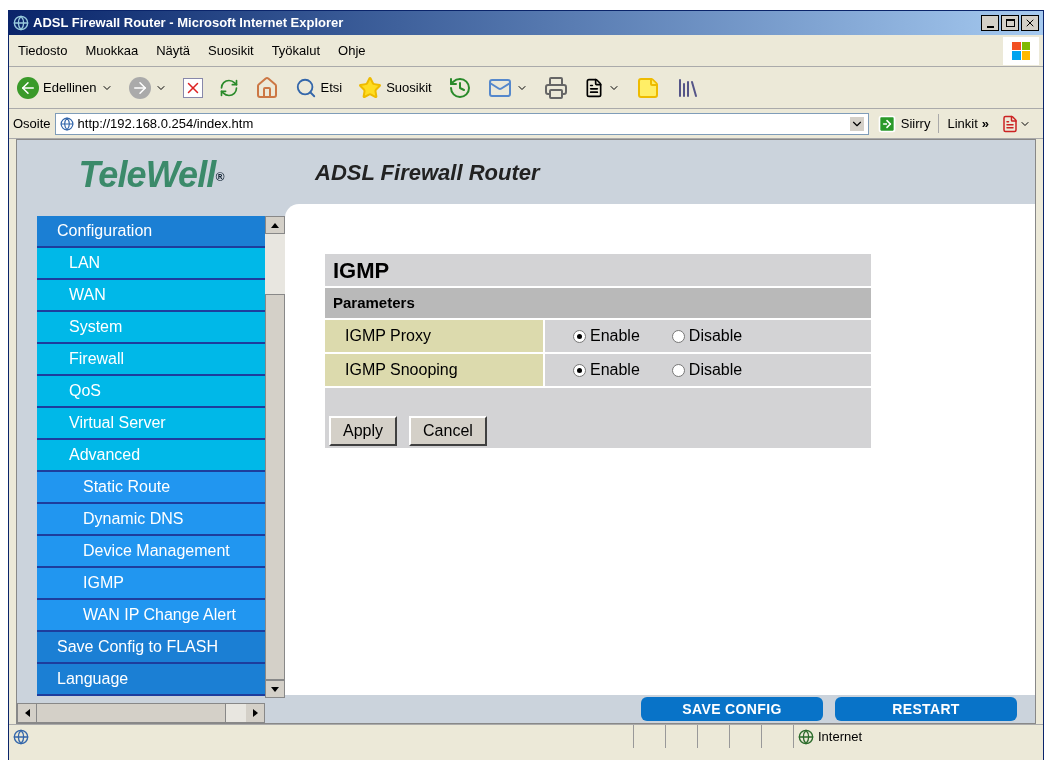 This screenshot has height=760, width=1052. What do you see at coordinates (990, 27) in the screenshot?
I see `minimize-icon` at bounding box center [990, 27].